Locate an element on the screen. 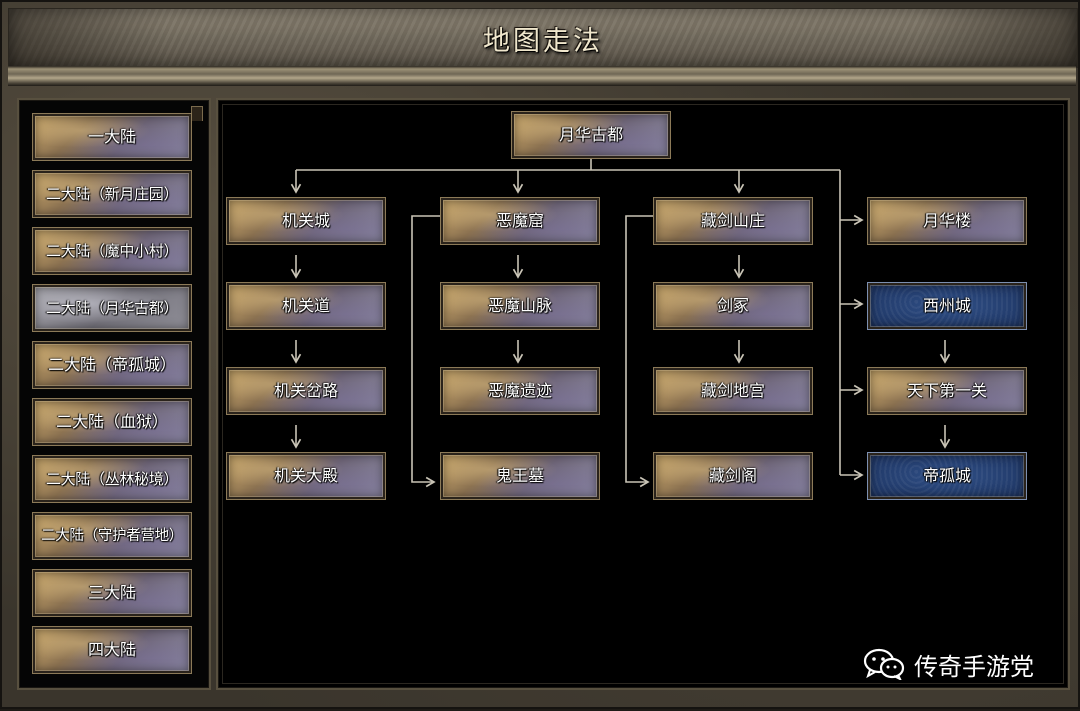 This screenshot has height=711, width=1080. node-col1-3: 机关岔路 is located at coordinates (306, 391).